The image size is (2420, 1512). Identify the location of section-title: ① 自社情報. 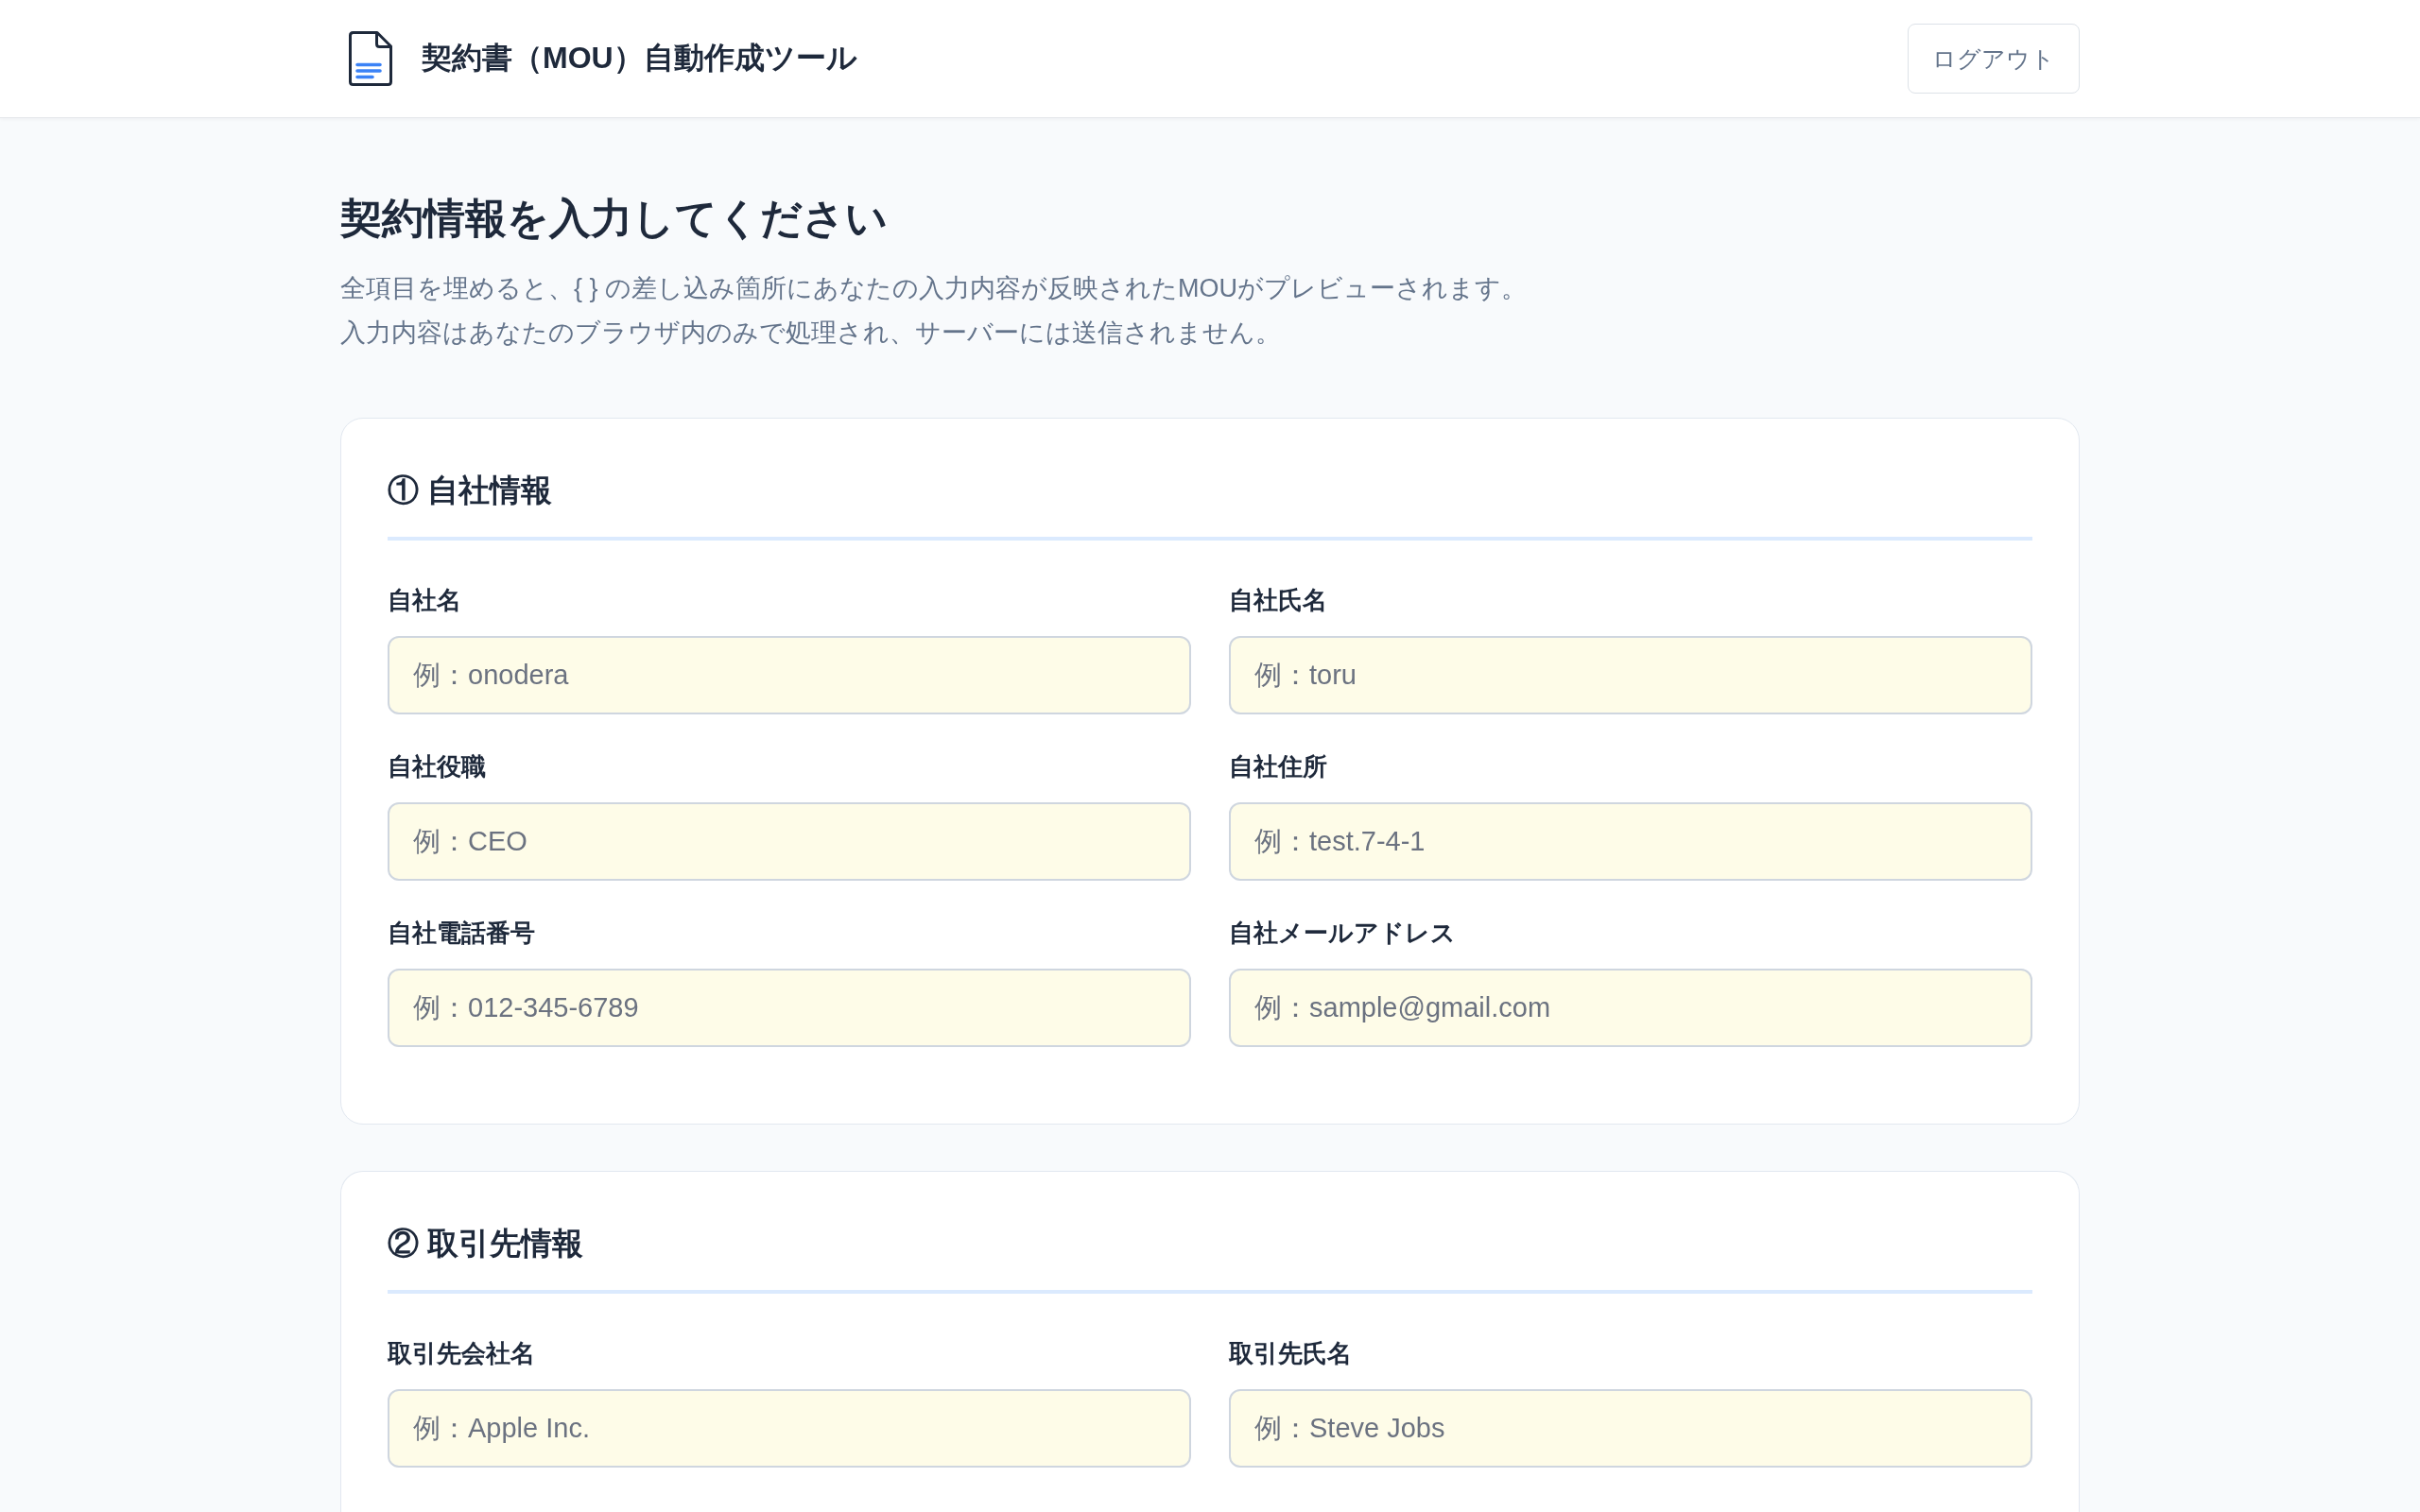
(1210, 505).